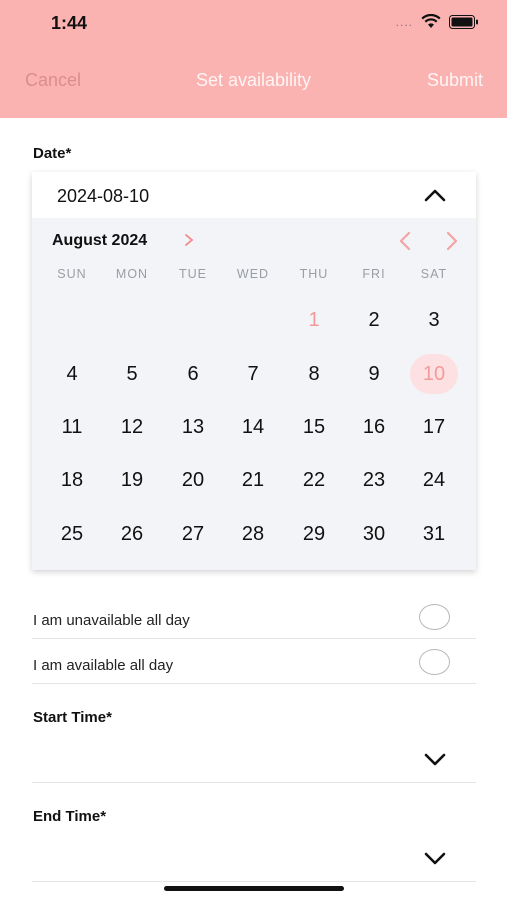  I want to click on calendar-day: 18, so click(72, 480).